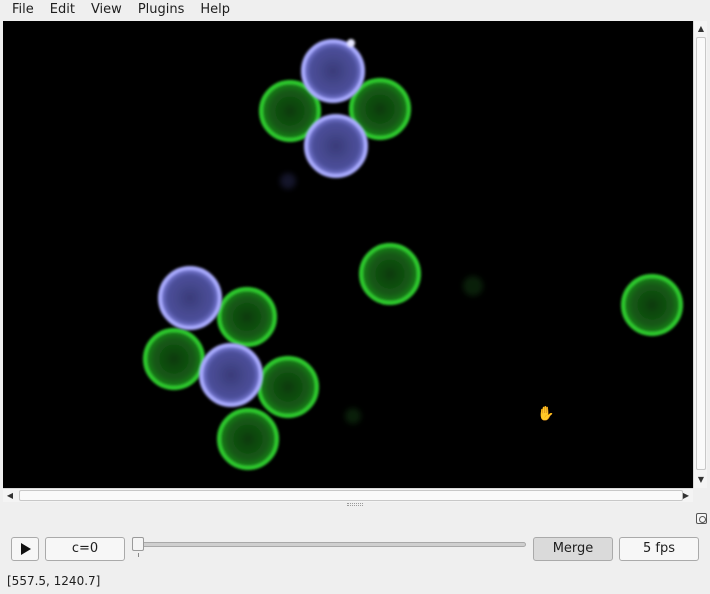 The image size is (710, 594). Describe the element at coordinates (54, 581) in the screenshot. I see `cursor-coordinates: [557.5, 1240.7]` at that location.